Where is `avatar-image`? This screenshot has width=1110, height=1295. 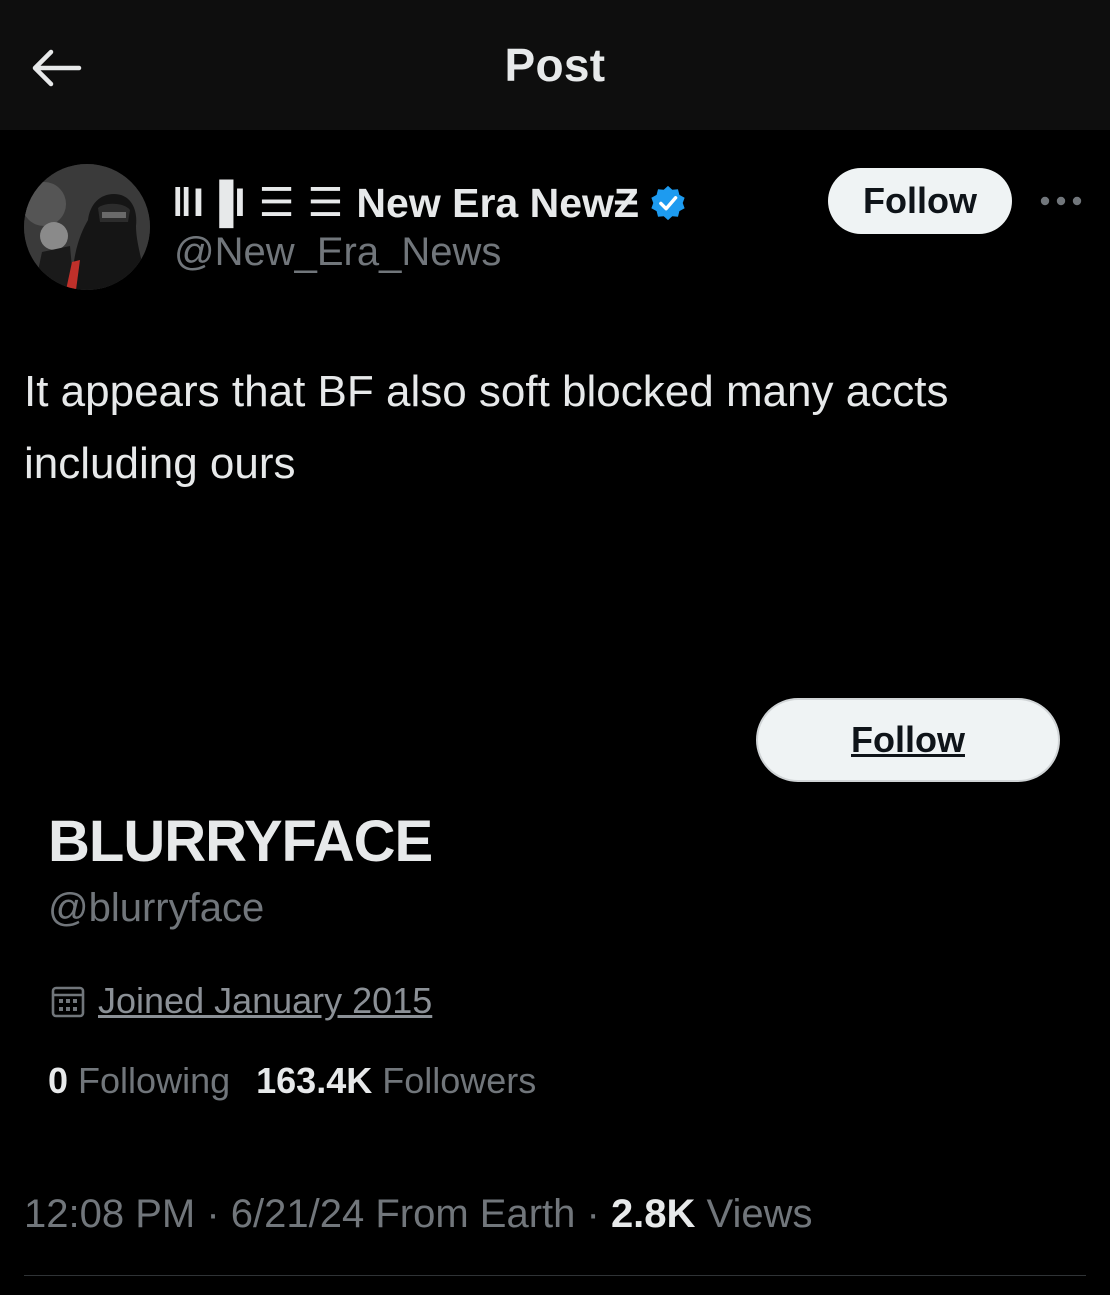
avatar-image is located at coordinates (87, 227).